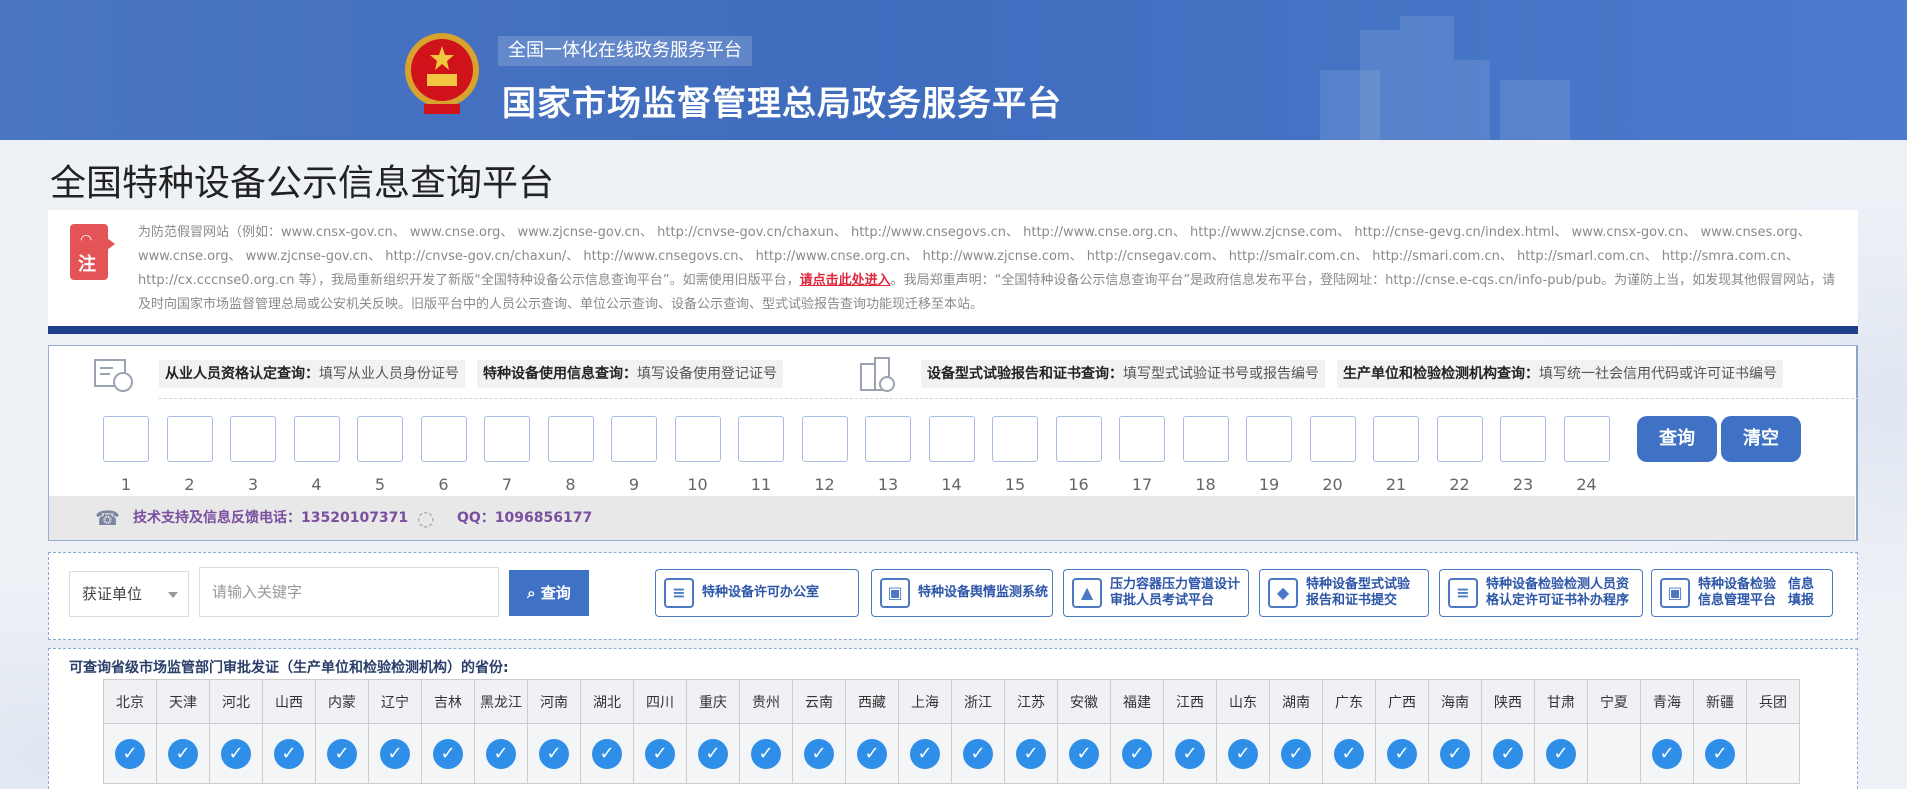 The height and width of the screenshot is (789, 1907). Describe the element at coordinates (1349, 701) in the screenshot. I see `province-name: 广东` at that location.